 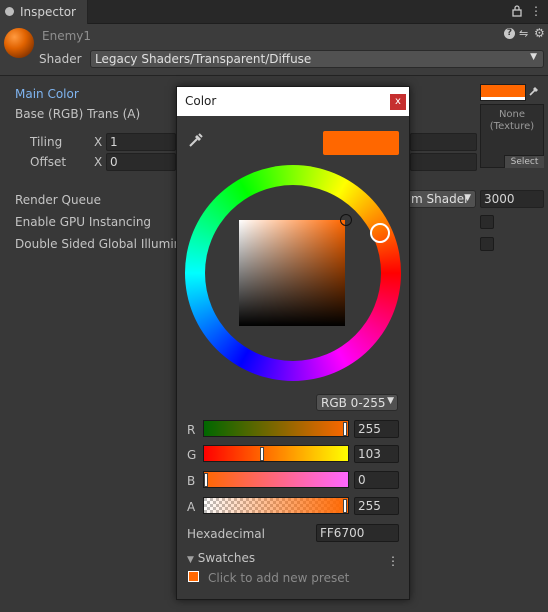 What do you see at coordinates (190, 560) in the screenshot?
I see `caret-down-icon: ▼` at bounding box center [190, 560].